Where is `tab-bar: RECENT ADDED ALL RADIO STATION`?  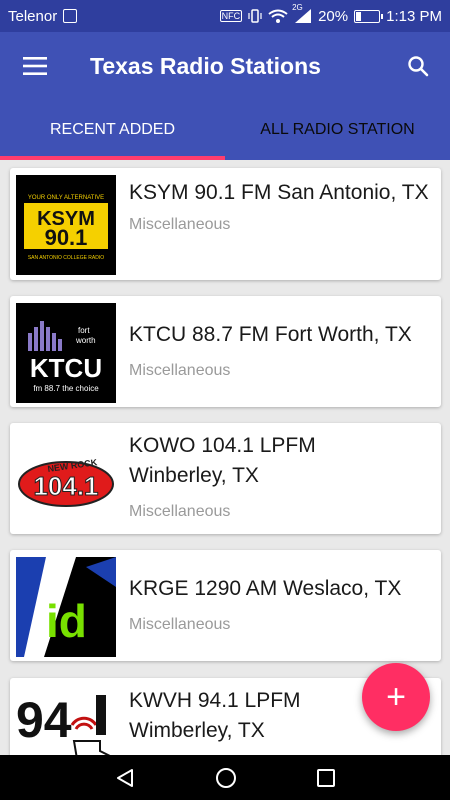
tab-bar: RECENT ADDED ALL RADIO STATION is located at coordinates (225, 130).